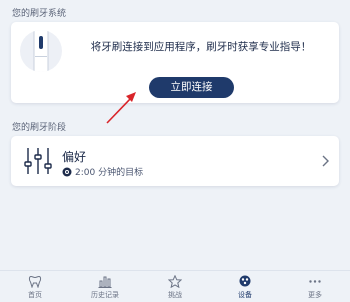 The height and width of the screenshot is (302, 350). Describe the element at coordinates (109, 173) in the screenshot. I see `goal-text: 2:00 分钟的目标` at that location.